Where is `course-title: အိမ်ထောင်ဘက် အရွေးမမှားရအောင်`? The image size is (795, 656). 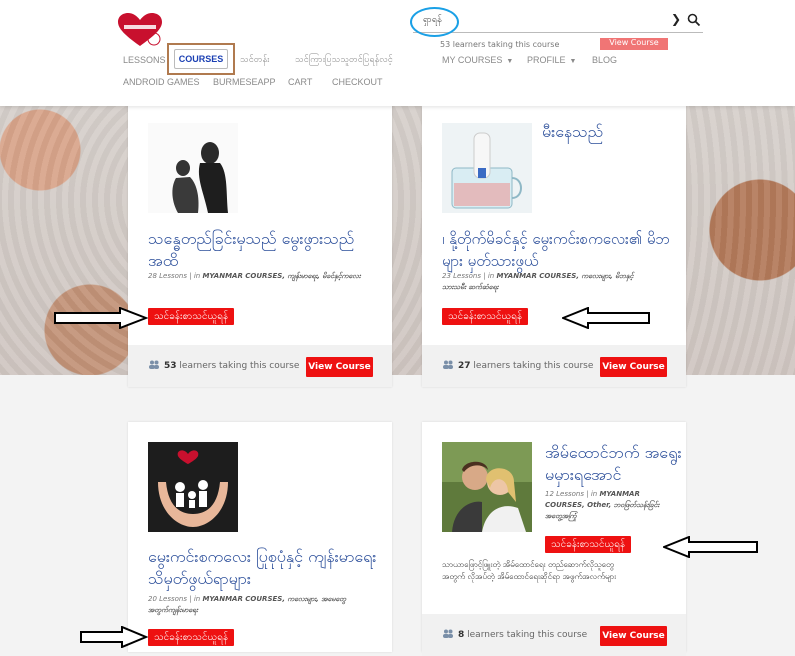 course-title: အိမ်ထောင်ဘက် အရွေးမမှားရအောင် is located at coordinates (615, 464).